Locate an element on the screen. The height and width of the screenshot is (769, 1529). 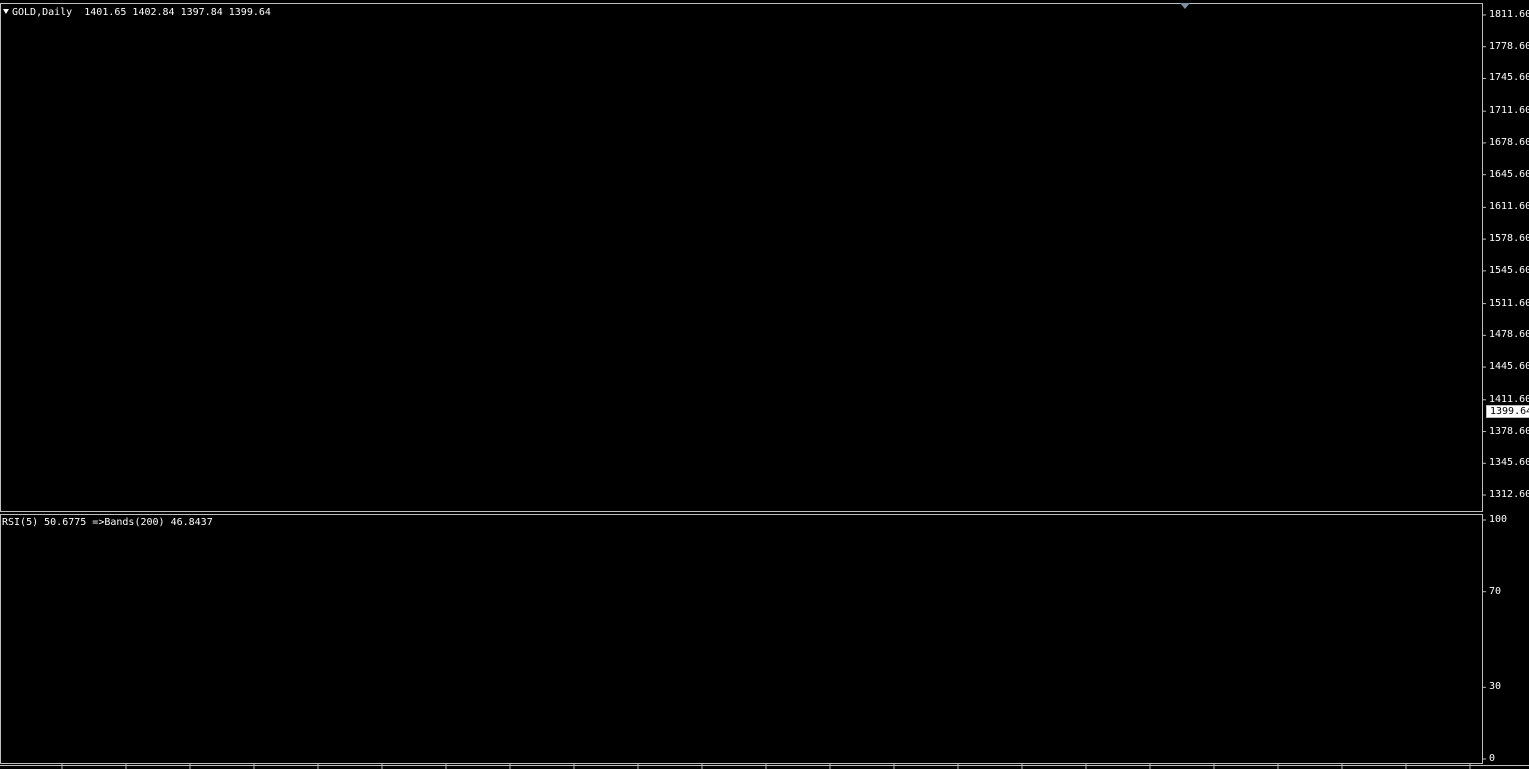
rsi-tick-label: 0 is located at coordinates (1492, 758).